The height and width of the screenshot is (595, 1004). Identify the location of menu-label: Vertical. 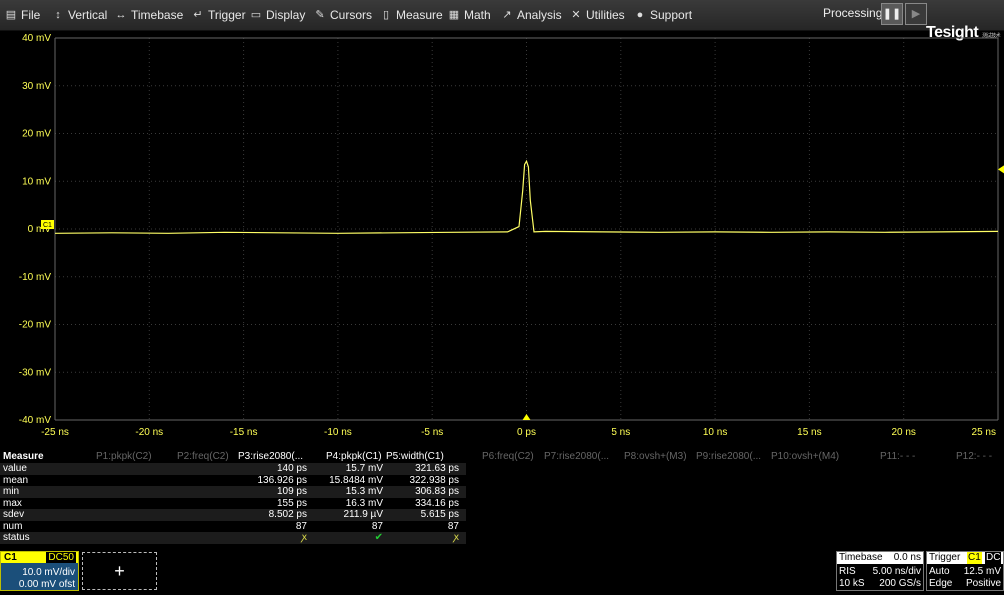
(88, 15).